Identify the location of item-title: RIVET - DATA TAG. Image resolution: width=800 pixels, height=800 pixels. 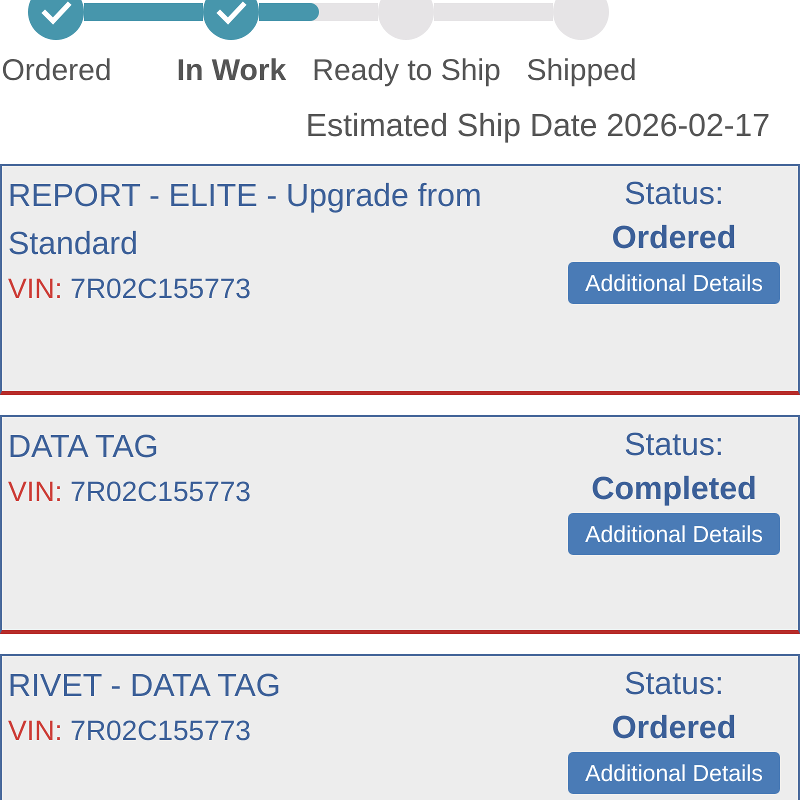
(145, 685).